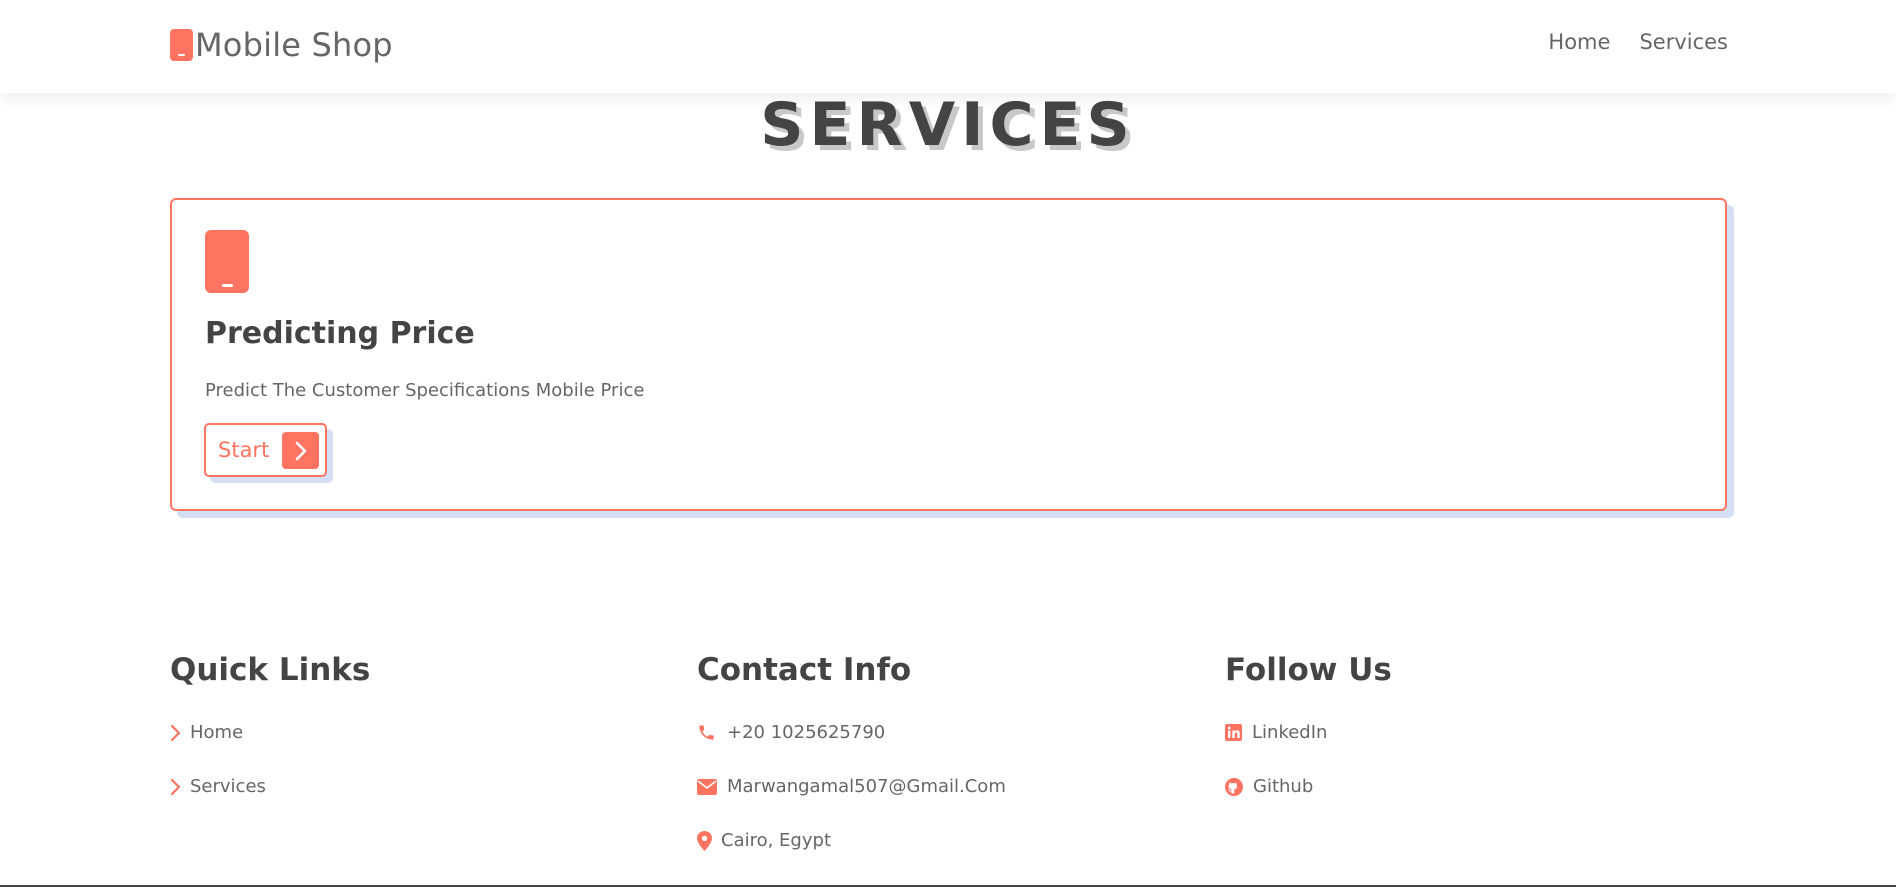 This screenshot has height=887, width=1896. I want to click on contact-email: Marwangamal507@Gmail.Com, so click(851, 786).